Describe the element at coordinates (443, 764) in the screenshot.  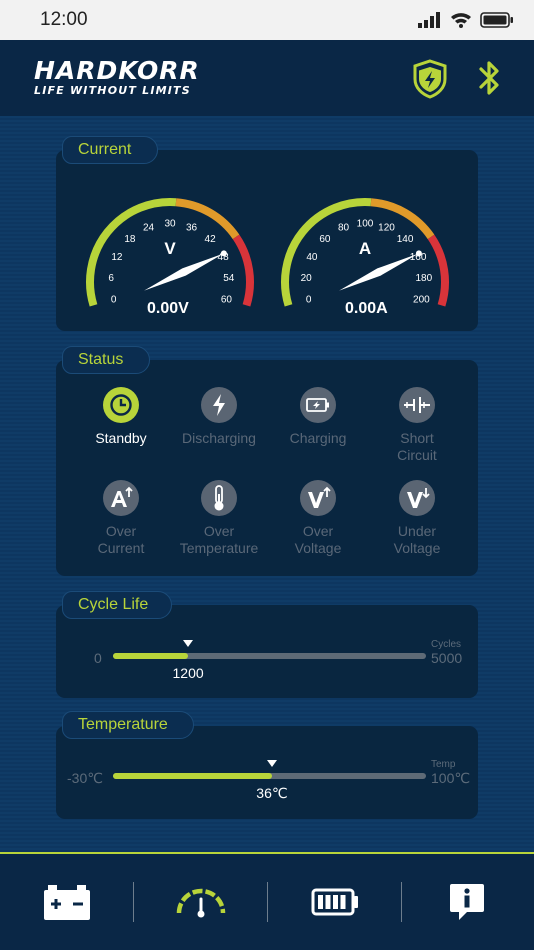
I see `temp-unit-label: Temp` at that location.